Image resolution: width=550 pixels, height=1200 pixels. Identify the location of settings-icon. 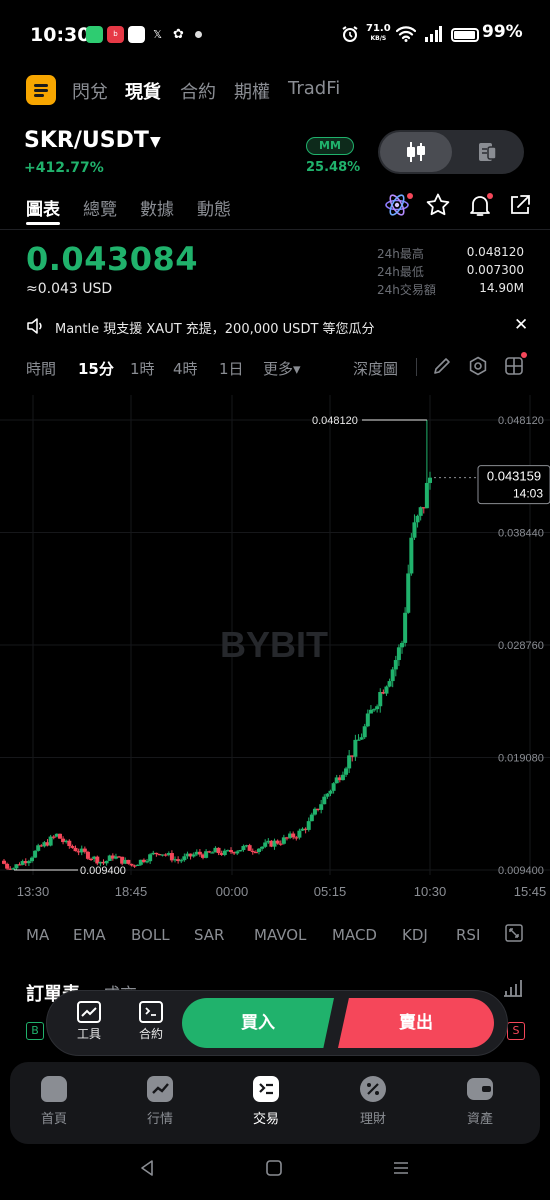
(478, 366).